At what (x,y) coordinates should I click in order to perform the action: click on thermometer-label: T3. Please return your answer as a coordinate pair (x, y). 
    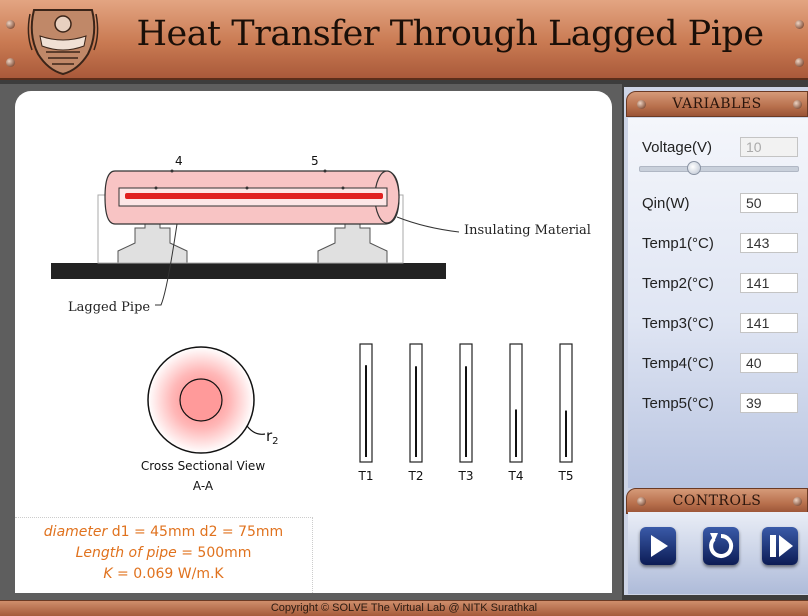
    Looking at the image, I should click on (466, 476).